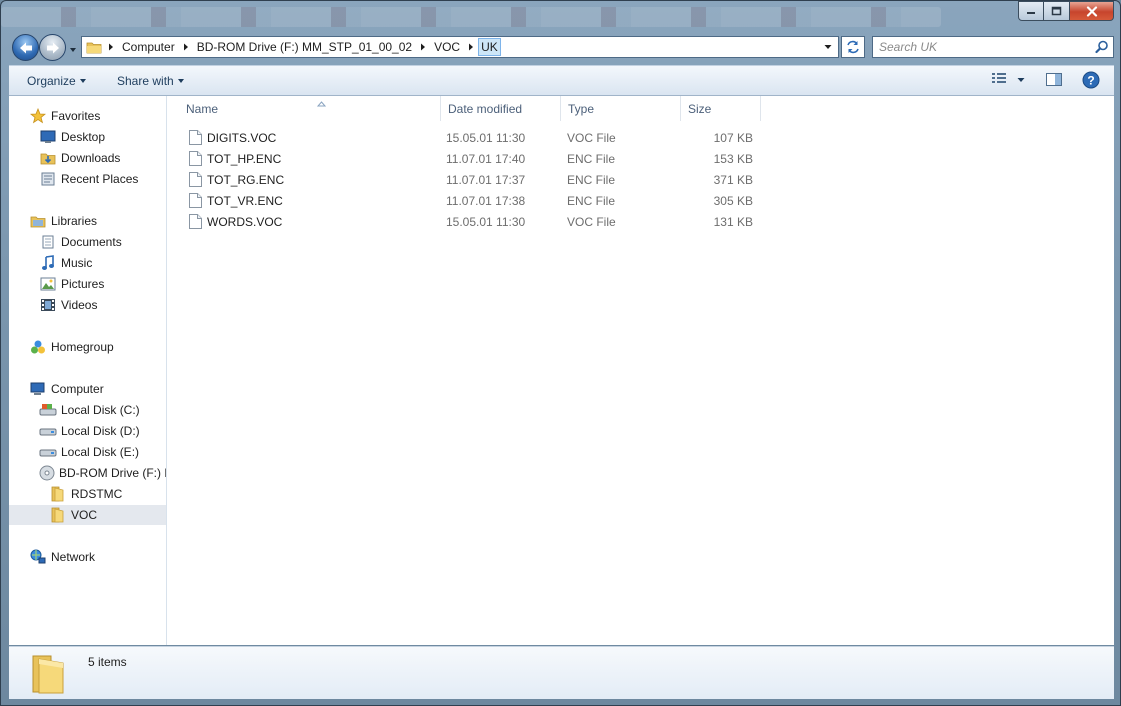 The width and height of the screenshot is (1121, 706). Describe the element at coordinates (87, 431) in the screenshot. I see `nav-local-disk-d: Local Disk (D:)` at that location.